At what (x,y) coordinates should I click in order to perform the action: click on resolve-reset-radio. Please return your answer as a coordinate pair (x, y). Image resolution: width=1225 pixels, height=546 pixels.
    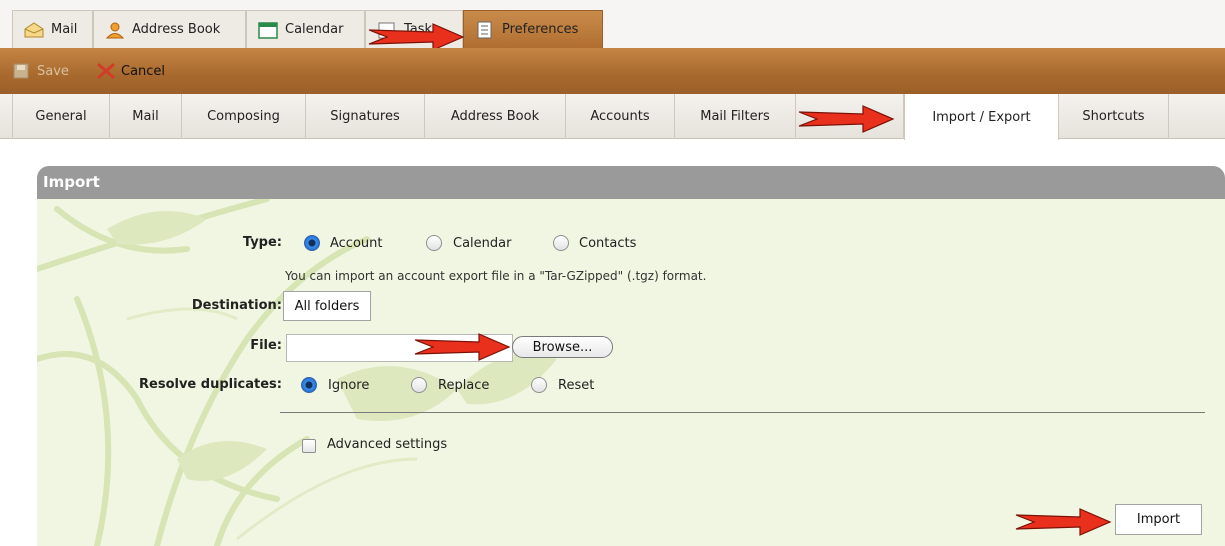
    Looking at the image, I should click on (539, 385).